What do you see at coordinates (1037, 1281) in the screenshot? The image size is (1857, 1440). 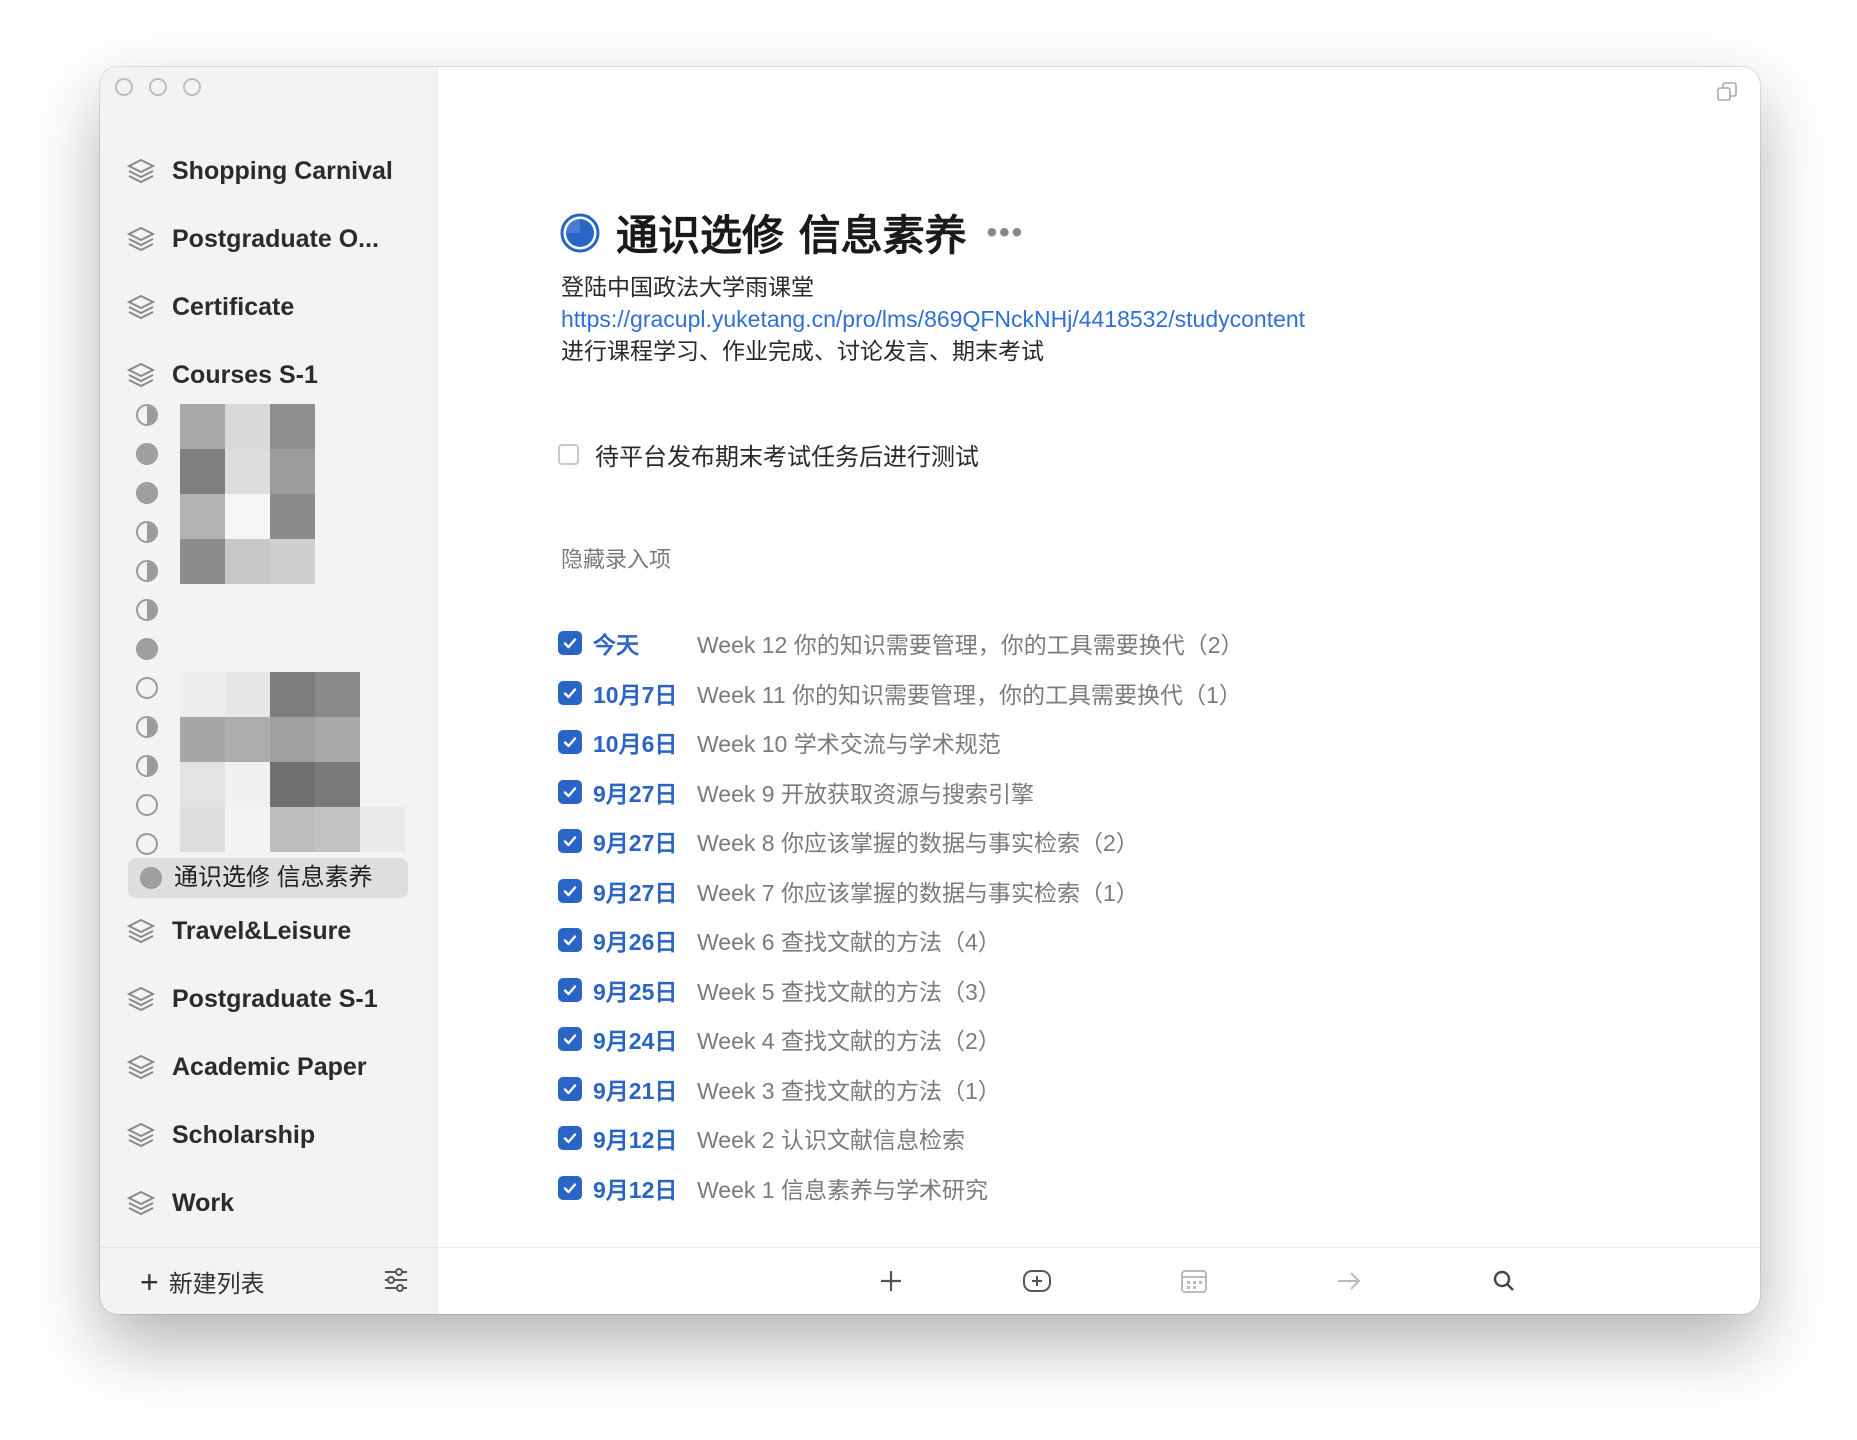 I see `add-heading-icon` at bounding box center [1037, 1281].